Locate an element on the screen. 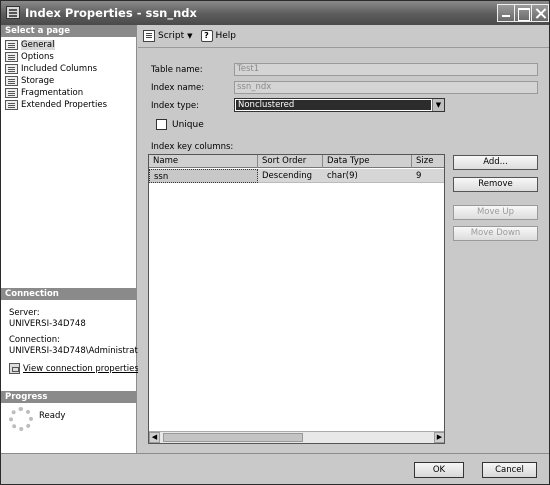  page-item-label: Fragmentation is located at coordinates (52, 93).